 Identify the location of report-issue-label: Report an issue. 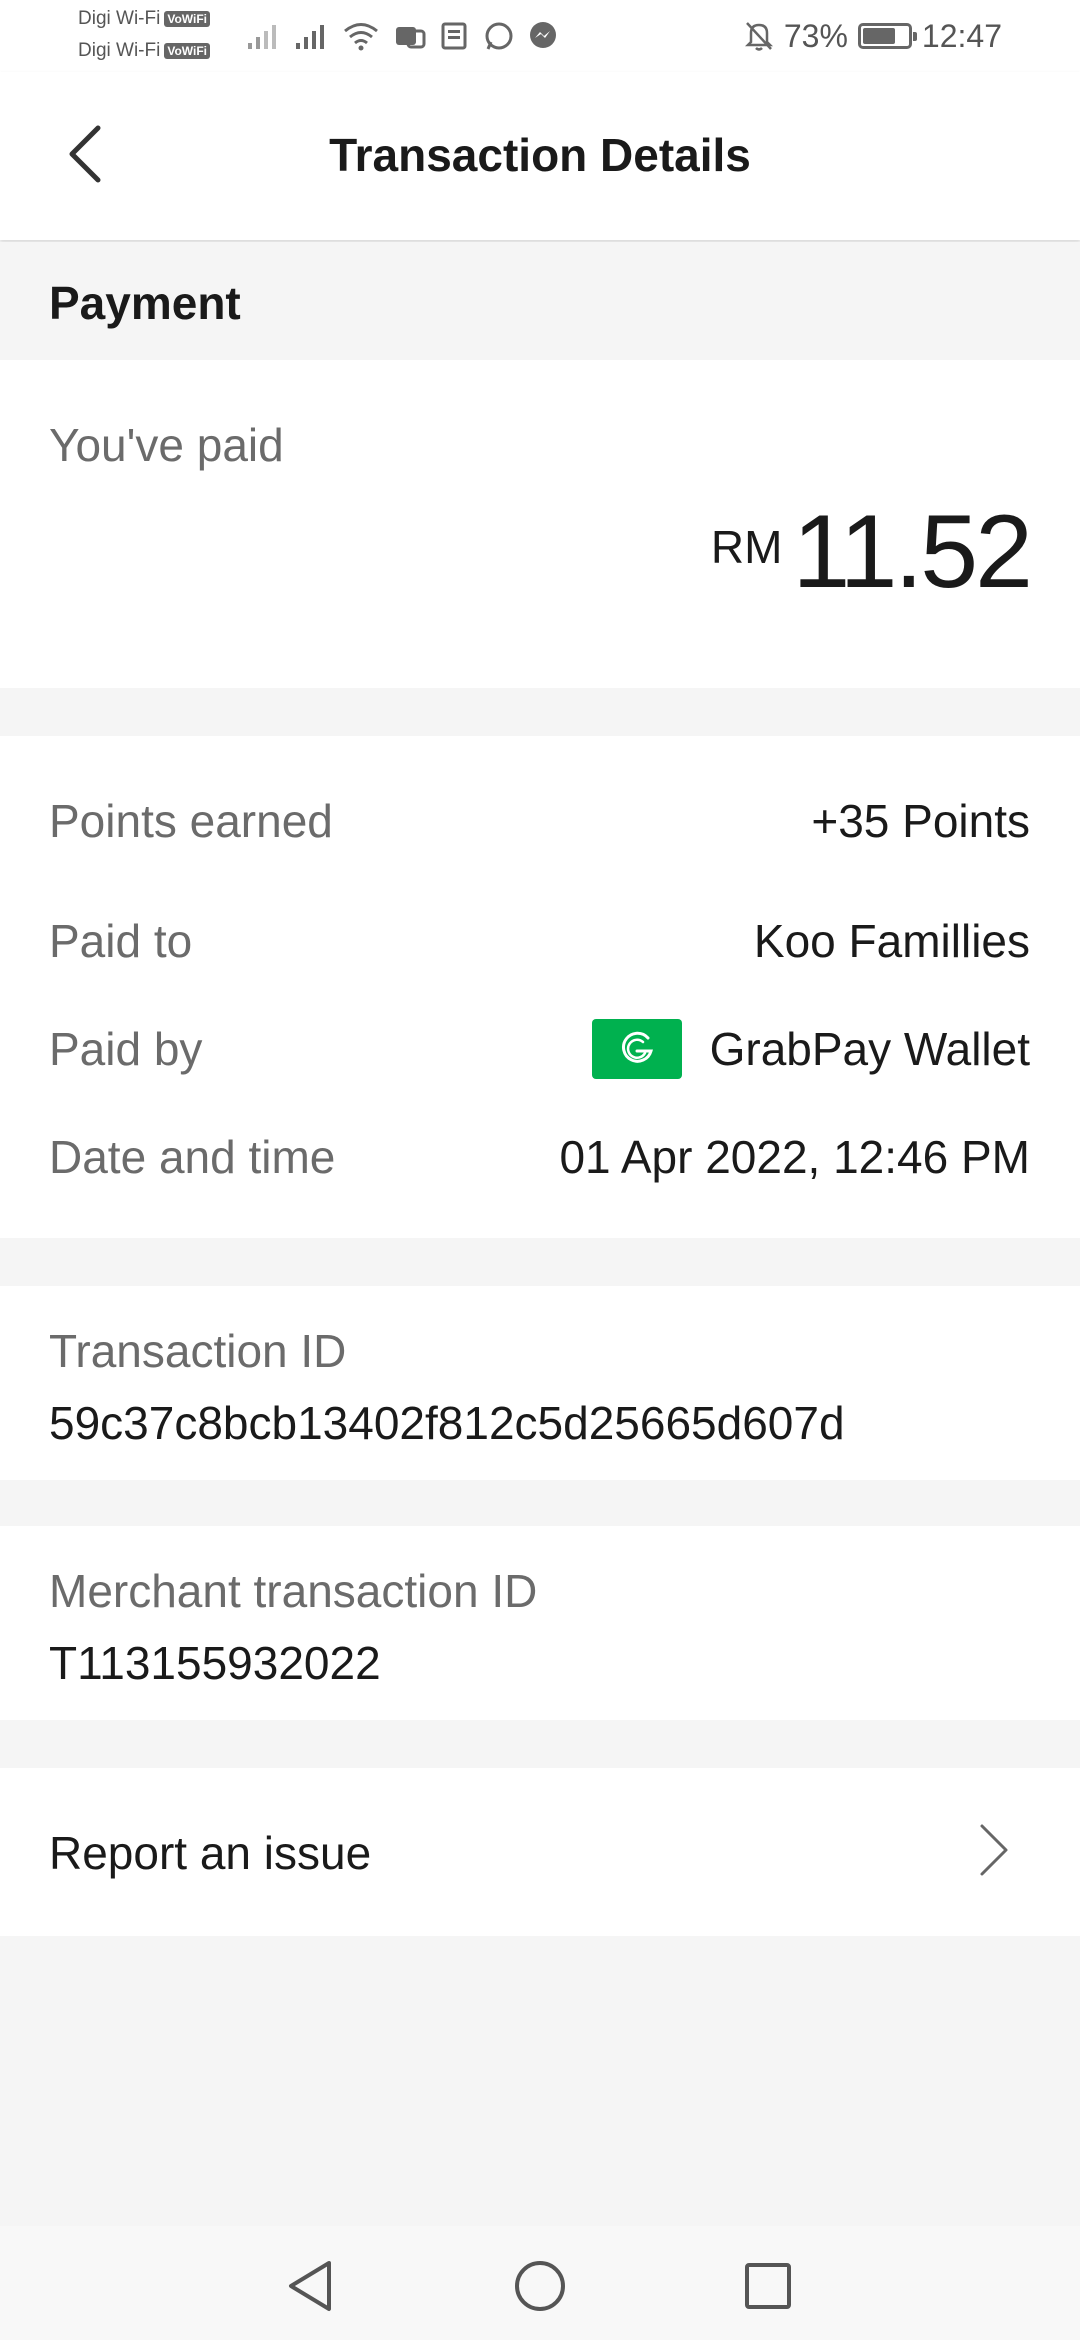
(210, 1853).